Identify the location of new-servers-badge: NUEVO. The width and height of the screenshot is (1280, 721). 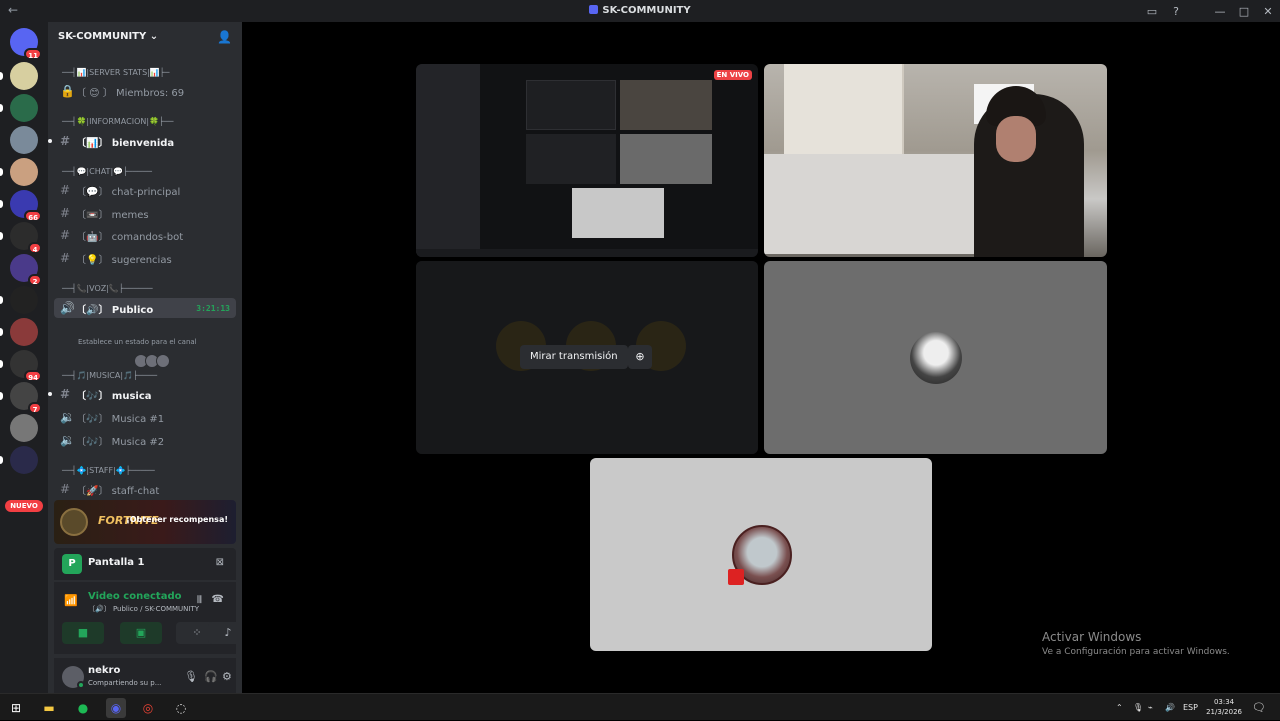
(24, 506).